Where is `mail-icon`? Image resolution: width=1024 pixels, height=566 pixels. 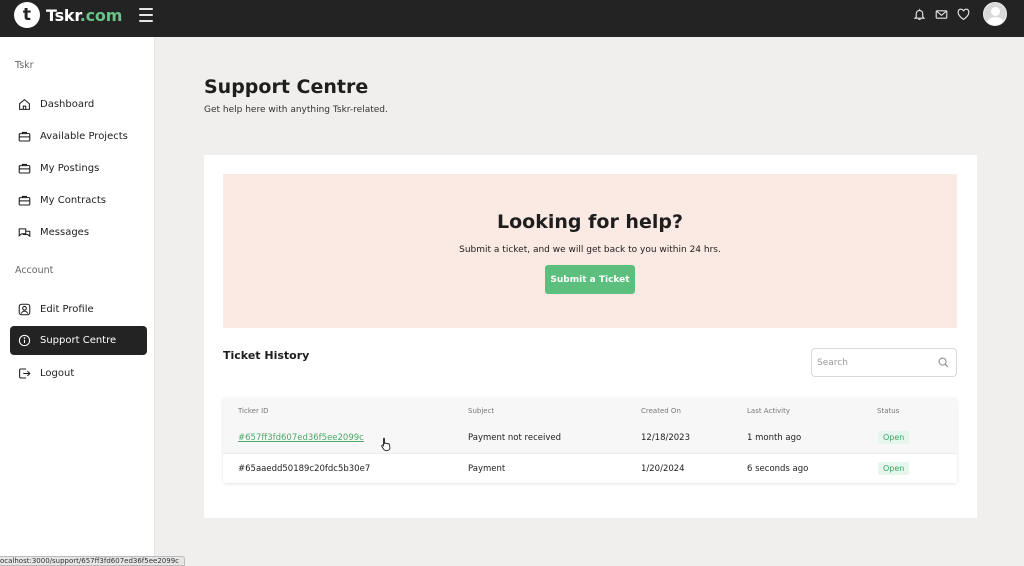 mail-icon is located at coordinates (941, 14).